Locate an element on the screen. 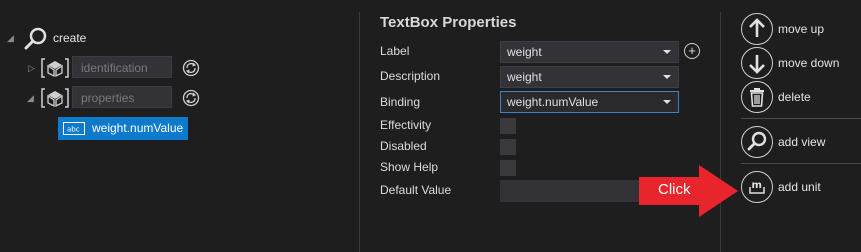  textbox-icon: abc is located at coordinates (74, 128).